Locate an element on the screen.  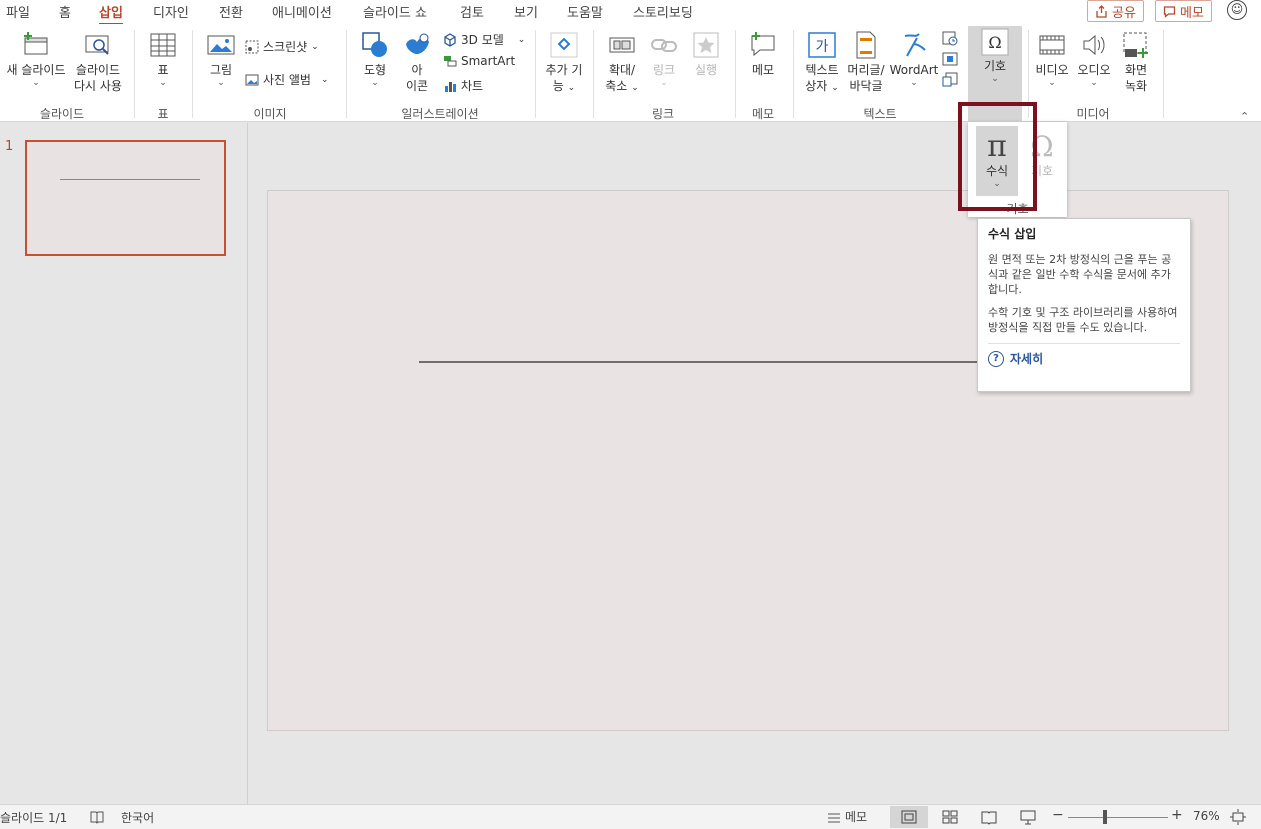
comments-button: 메모 is located at coordinates (1183, 11).